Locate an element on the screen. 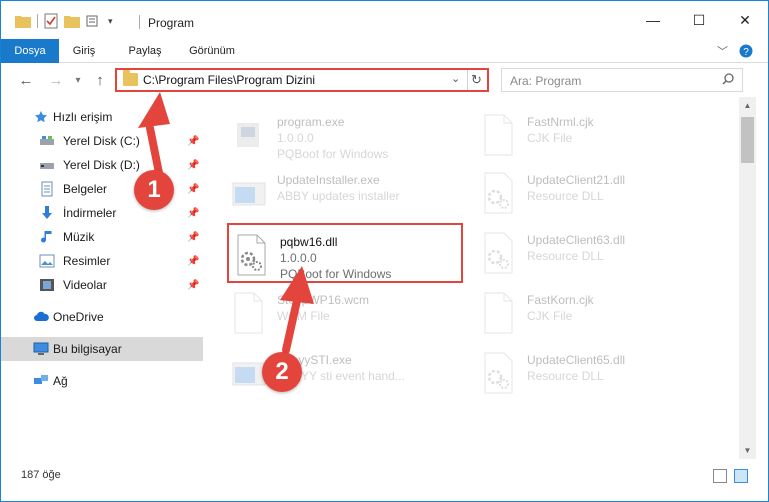 This screenshot has height=502, width=769. address-divider is located at coordinates (467, 80).